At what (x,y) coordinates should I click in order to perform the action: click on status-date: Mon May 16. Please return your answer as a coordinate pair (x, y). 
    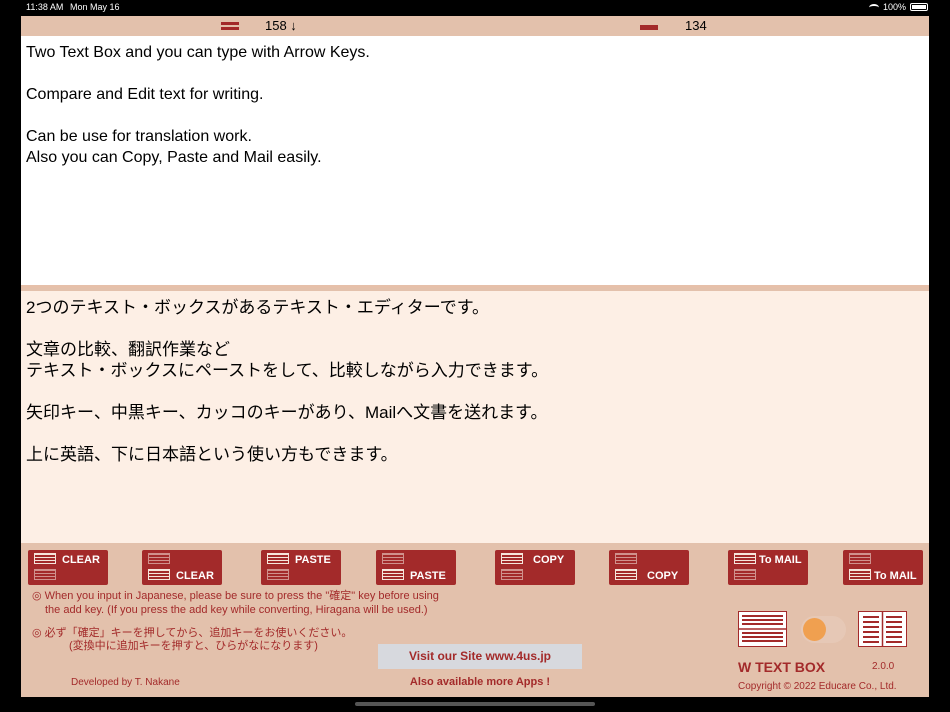
    Looking at the image, I should click on (95, 7).